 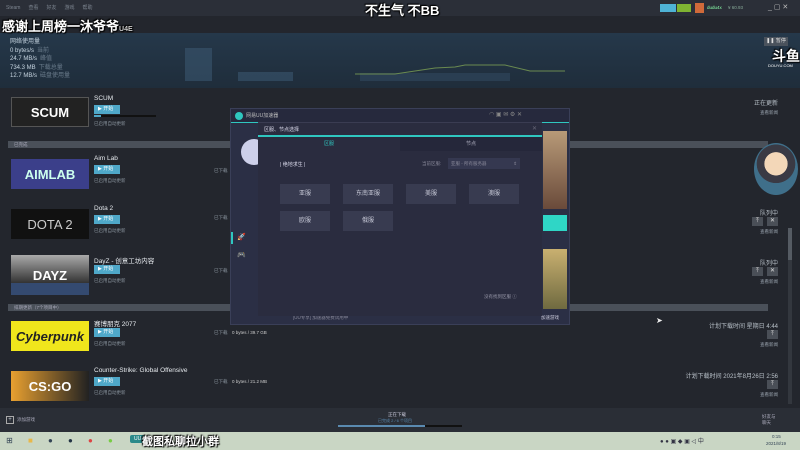 I want to click on wallet-balance: ¥ 60.93, so click(x=736, y=7).